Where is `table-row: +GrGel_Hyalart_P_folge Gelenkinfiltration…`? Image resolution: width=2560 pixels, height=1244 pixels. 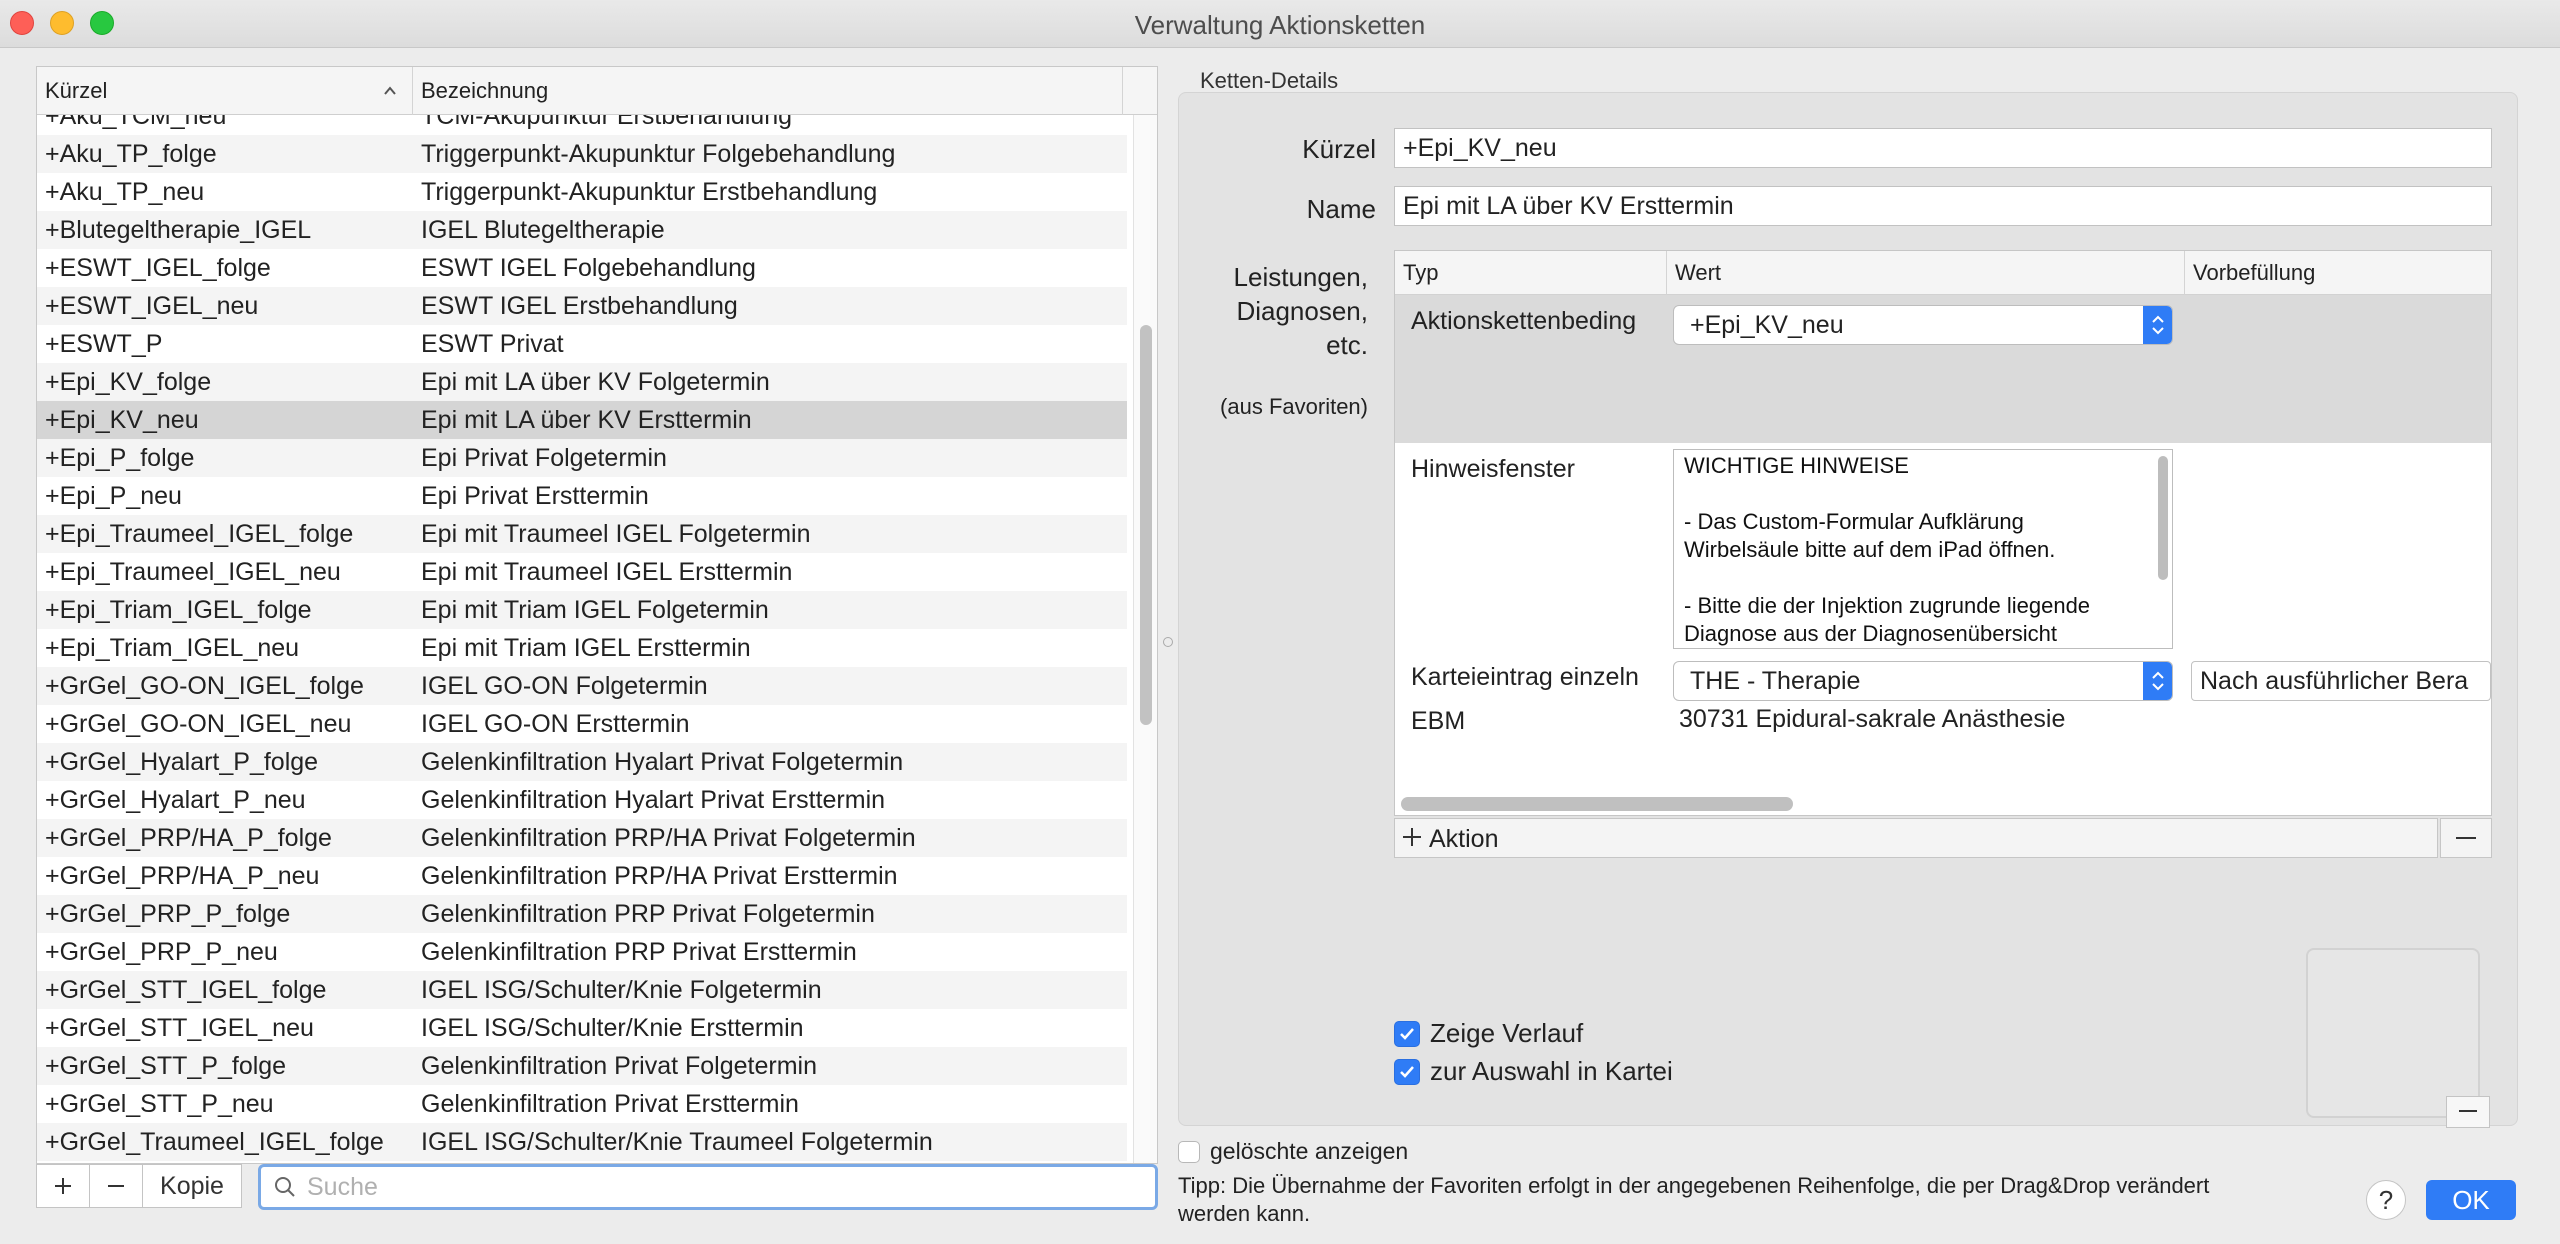 table-row: +GrGel_Hyalart_P_folge Gelenkinfiltration… is located at coordinates (582, 762).